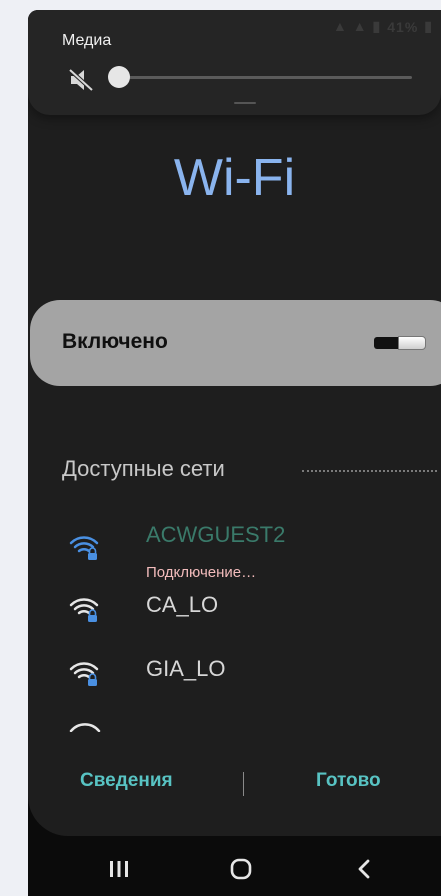 This screenshot has width=441, height=896. I want to click on network-item: GIA_LO, so click(242, 673).